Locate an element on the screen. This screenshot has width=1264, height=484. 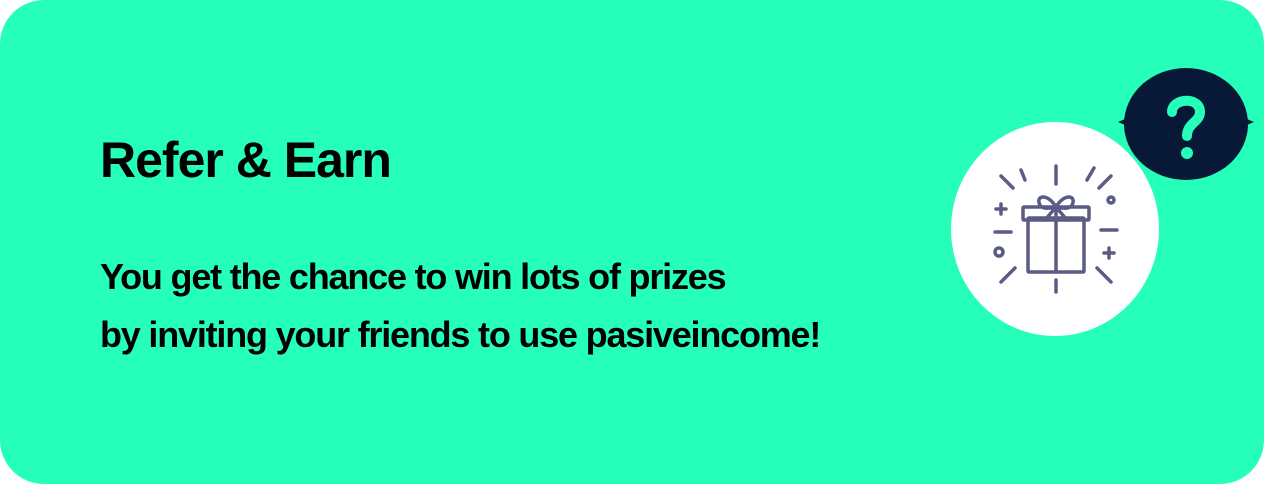
question-mark-icon is located at coordinates (1186, 124).